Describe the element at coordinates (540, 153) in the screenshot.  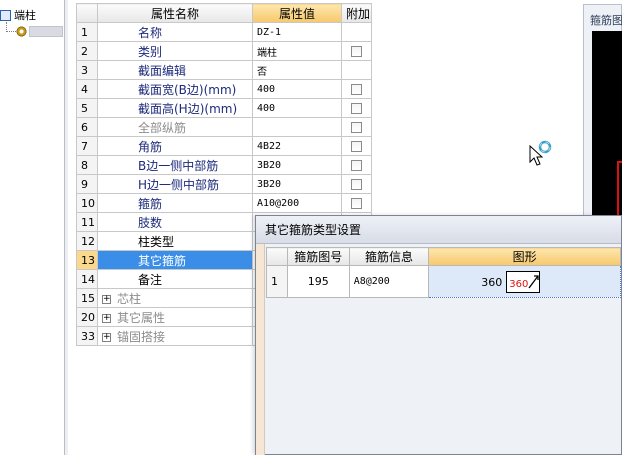
I see `busy-cursor-icon` at that location.